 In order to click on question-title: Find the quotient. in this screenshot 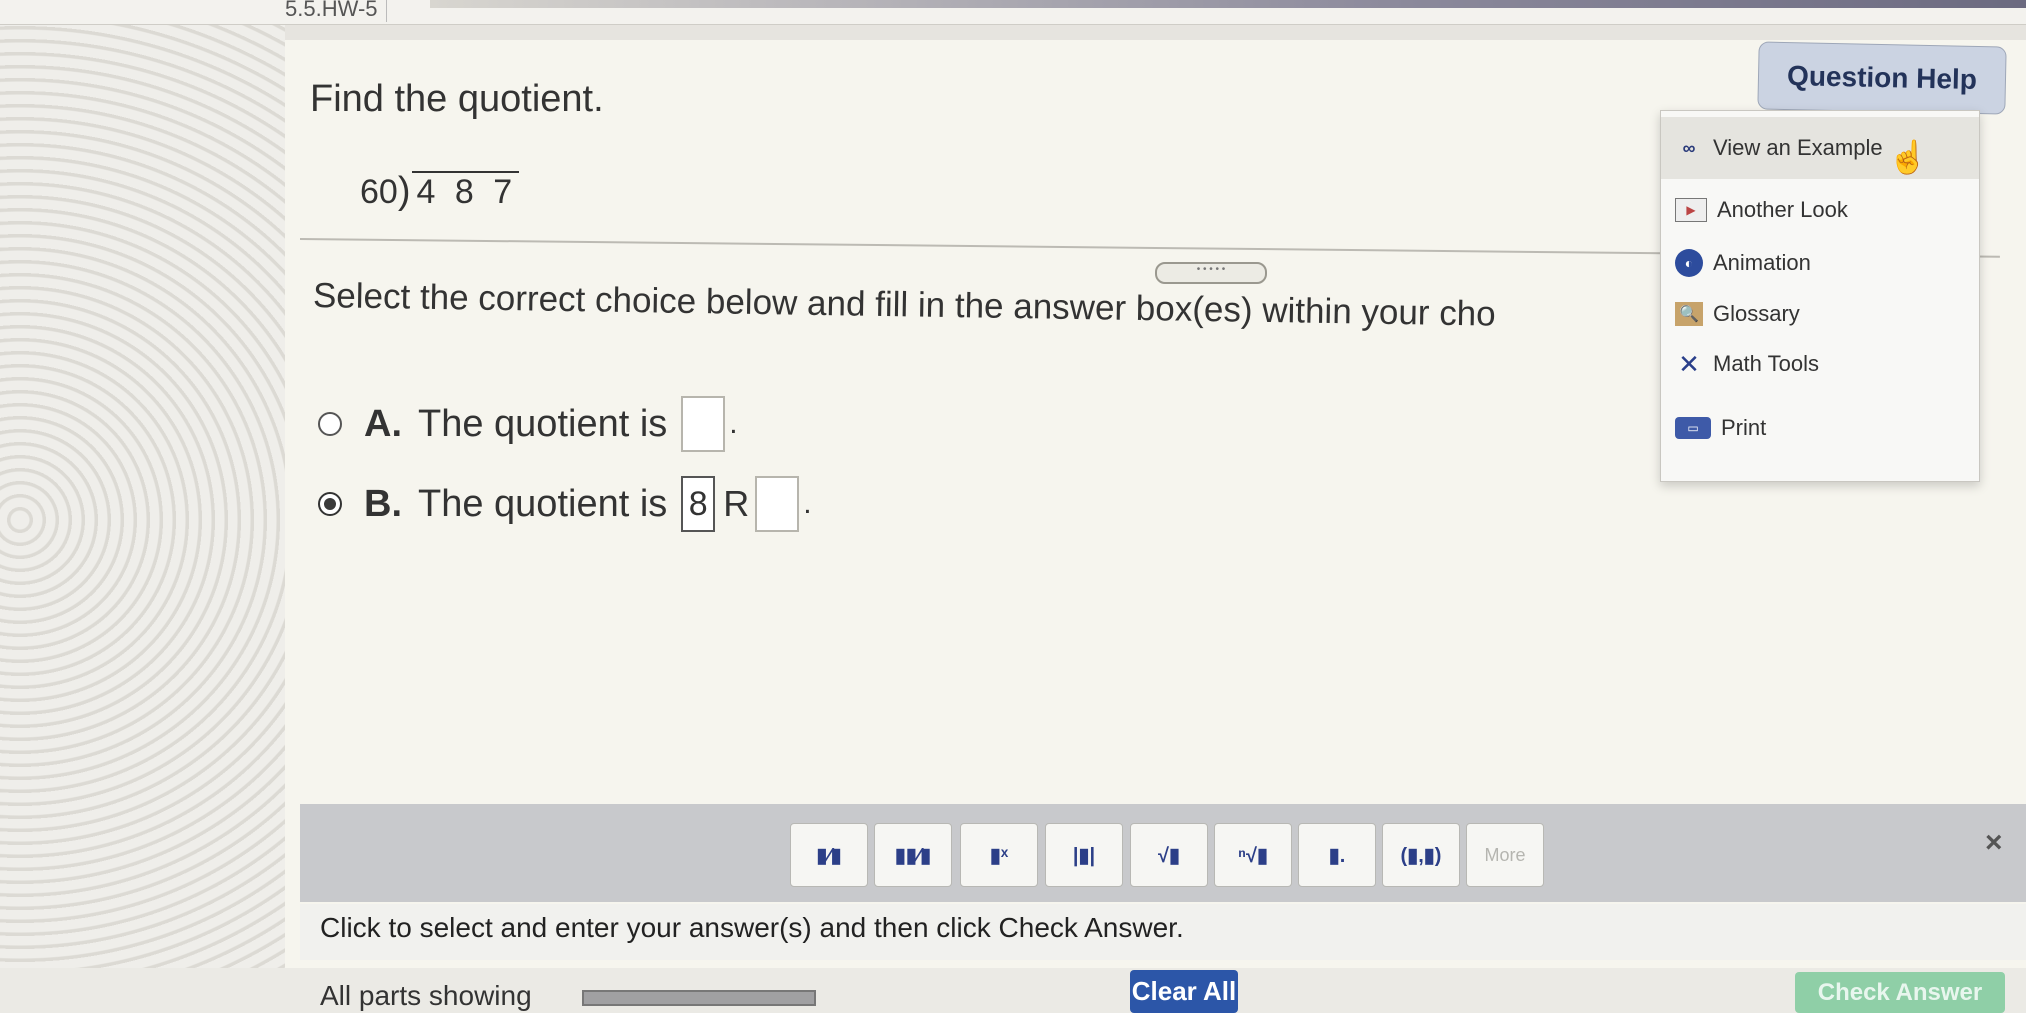, I will do `click(457, 99)`.